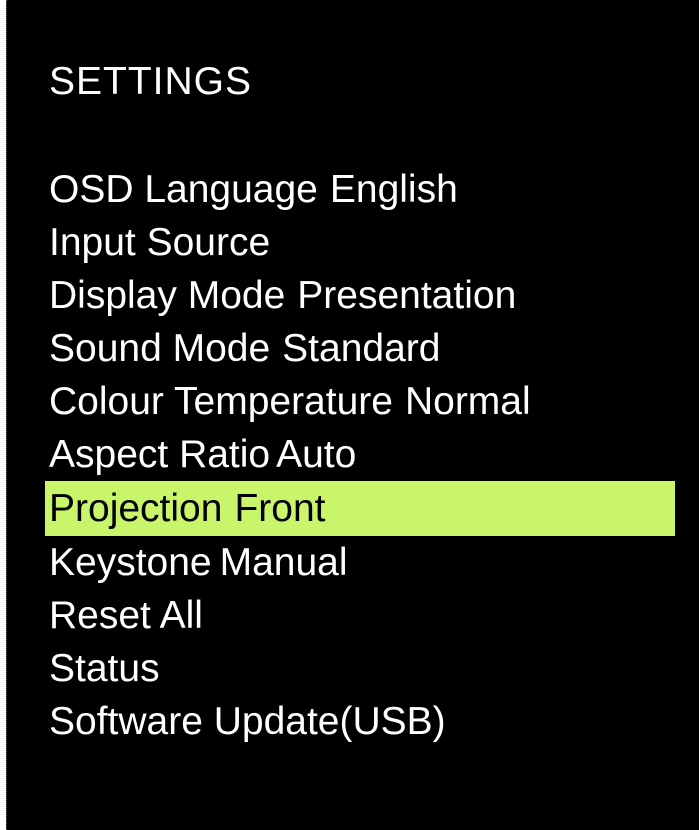  Describe the element at coordinates (136, 508) in the screenshot. I see `menu-item-label: Projection` at that location.